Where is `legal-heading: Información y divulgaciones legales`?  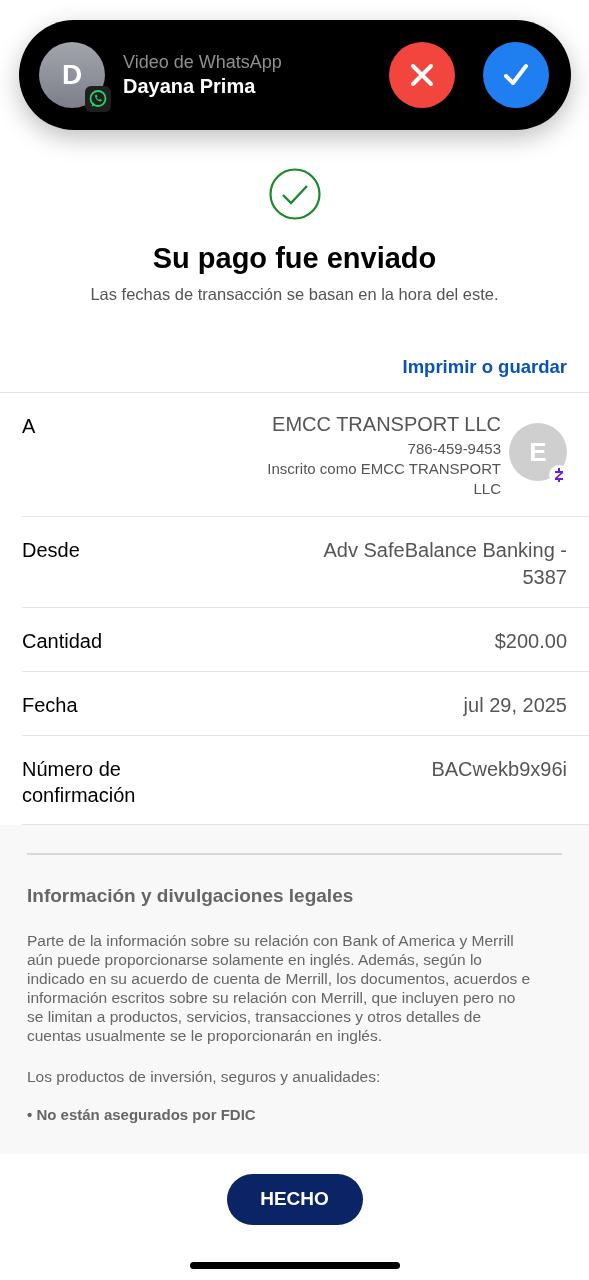
legal-heading: Información y divulgaciones legales is located at coordinates (191, 895).